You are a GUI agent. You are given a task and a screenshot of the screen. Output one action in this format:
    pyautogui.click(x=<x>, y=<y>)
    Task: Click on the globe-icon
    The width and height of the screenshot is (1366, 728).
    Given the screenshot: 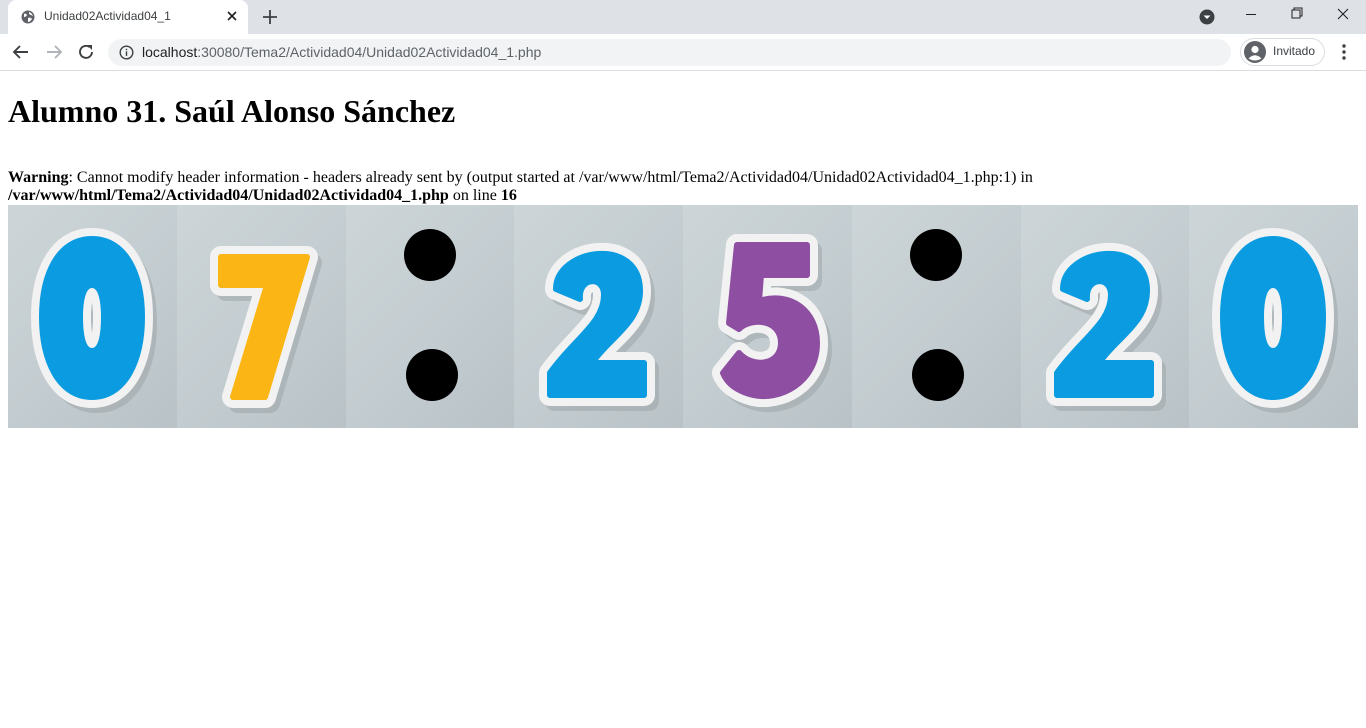 What is the action you would take?
    pyautogui.click(x=28, y=17)
    